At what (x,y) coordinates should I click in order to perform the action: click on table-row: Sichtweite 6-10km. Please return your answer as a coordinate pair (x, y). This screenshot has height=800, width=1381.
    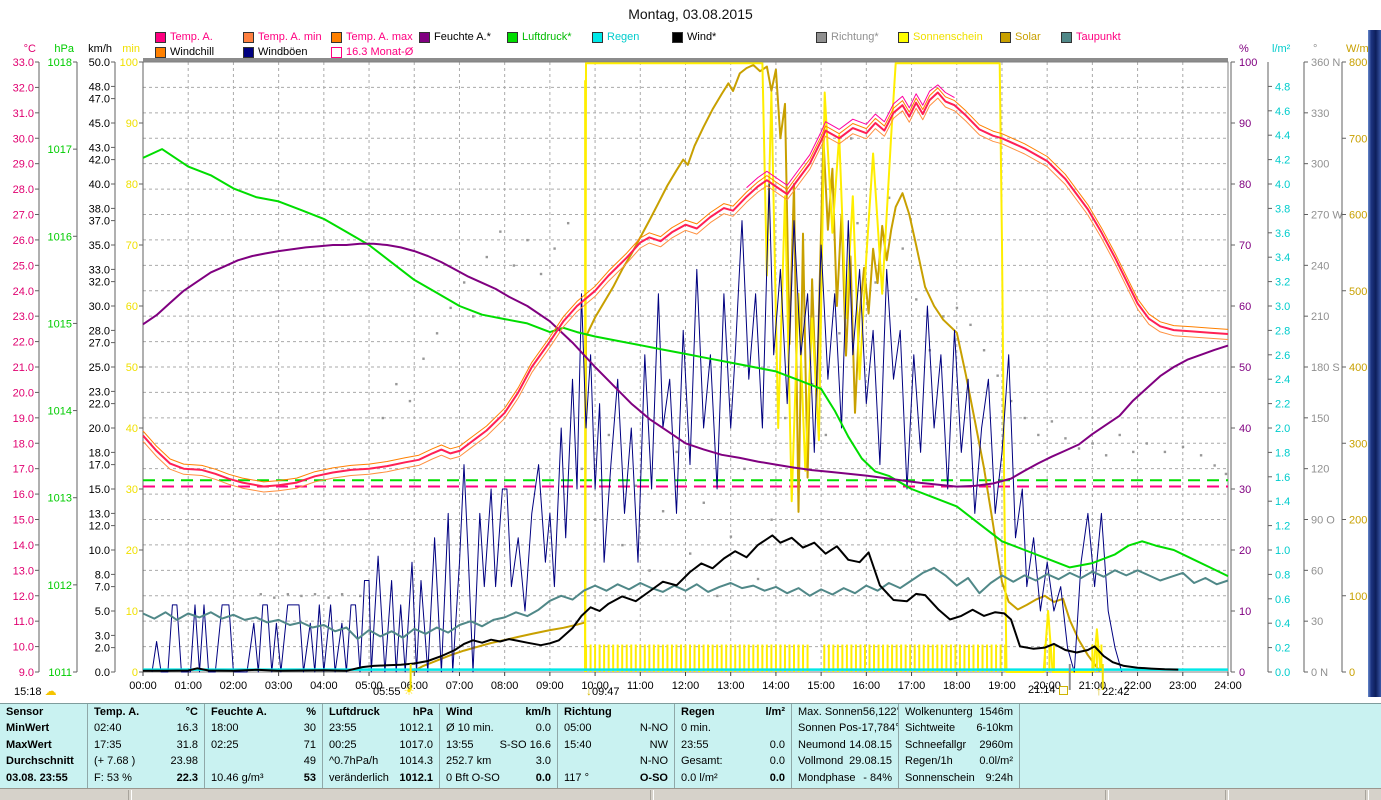
    Looking at the image, I should click on (959, 728).